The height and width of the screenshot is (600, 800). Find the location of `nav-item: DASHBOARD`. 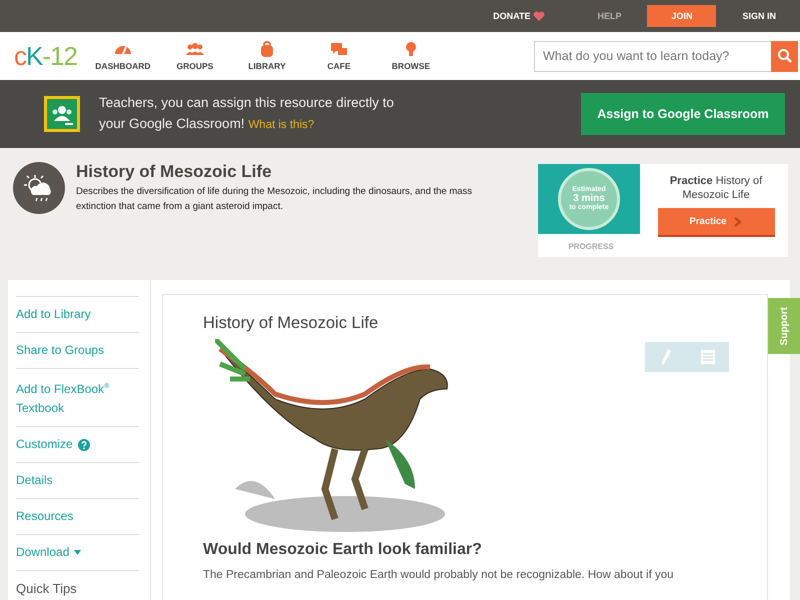

nav-item: DASHBOARD is located at coordinates (122, 56).